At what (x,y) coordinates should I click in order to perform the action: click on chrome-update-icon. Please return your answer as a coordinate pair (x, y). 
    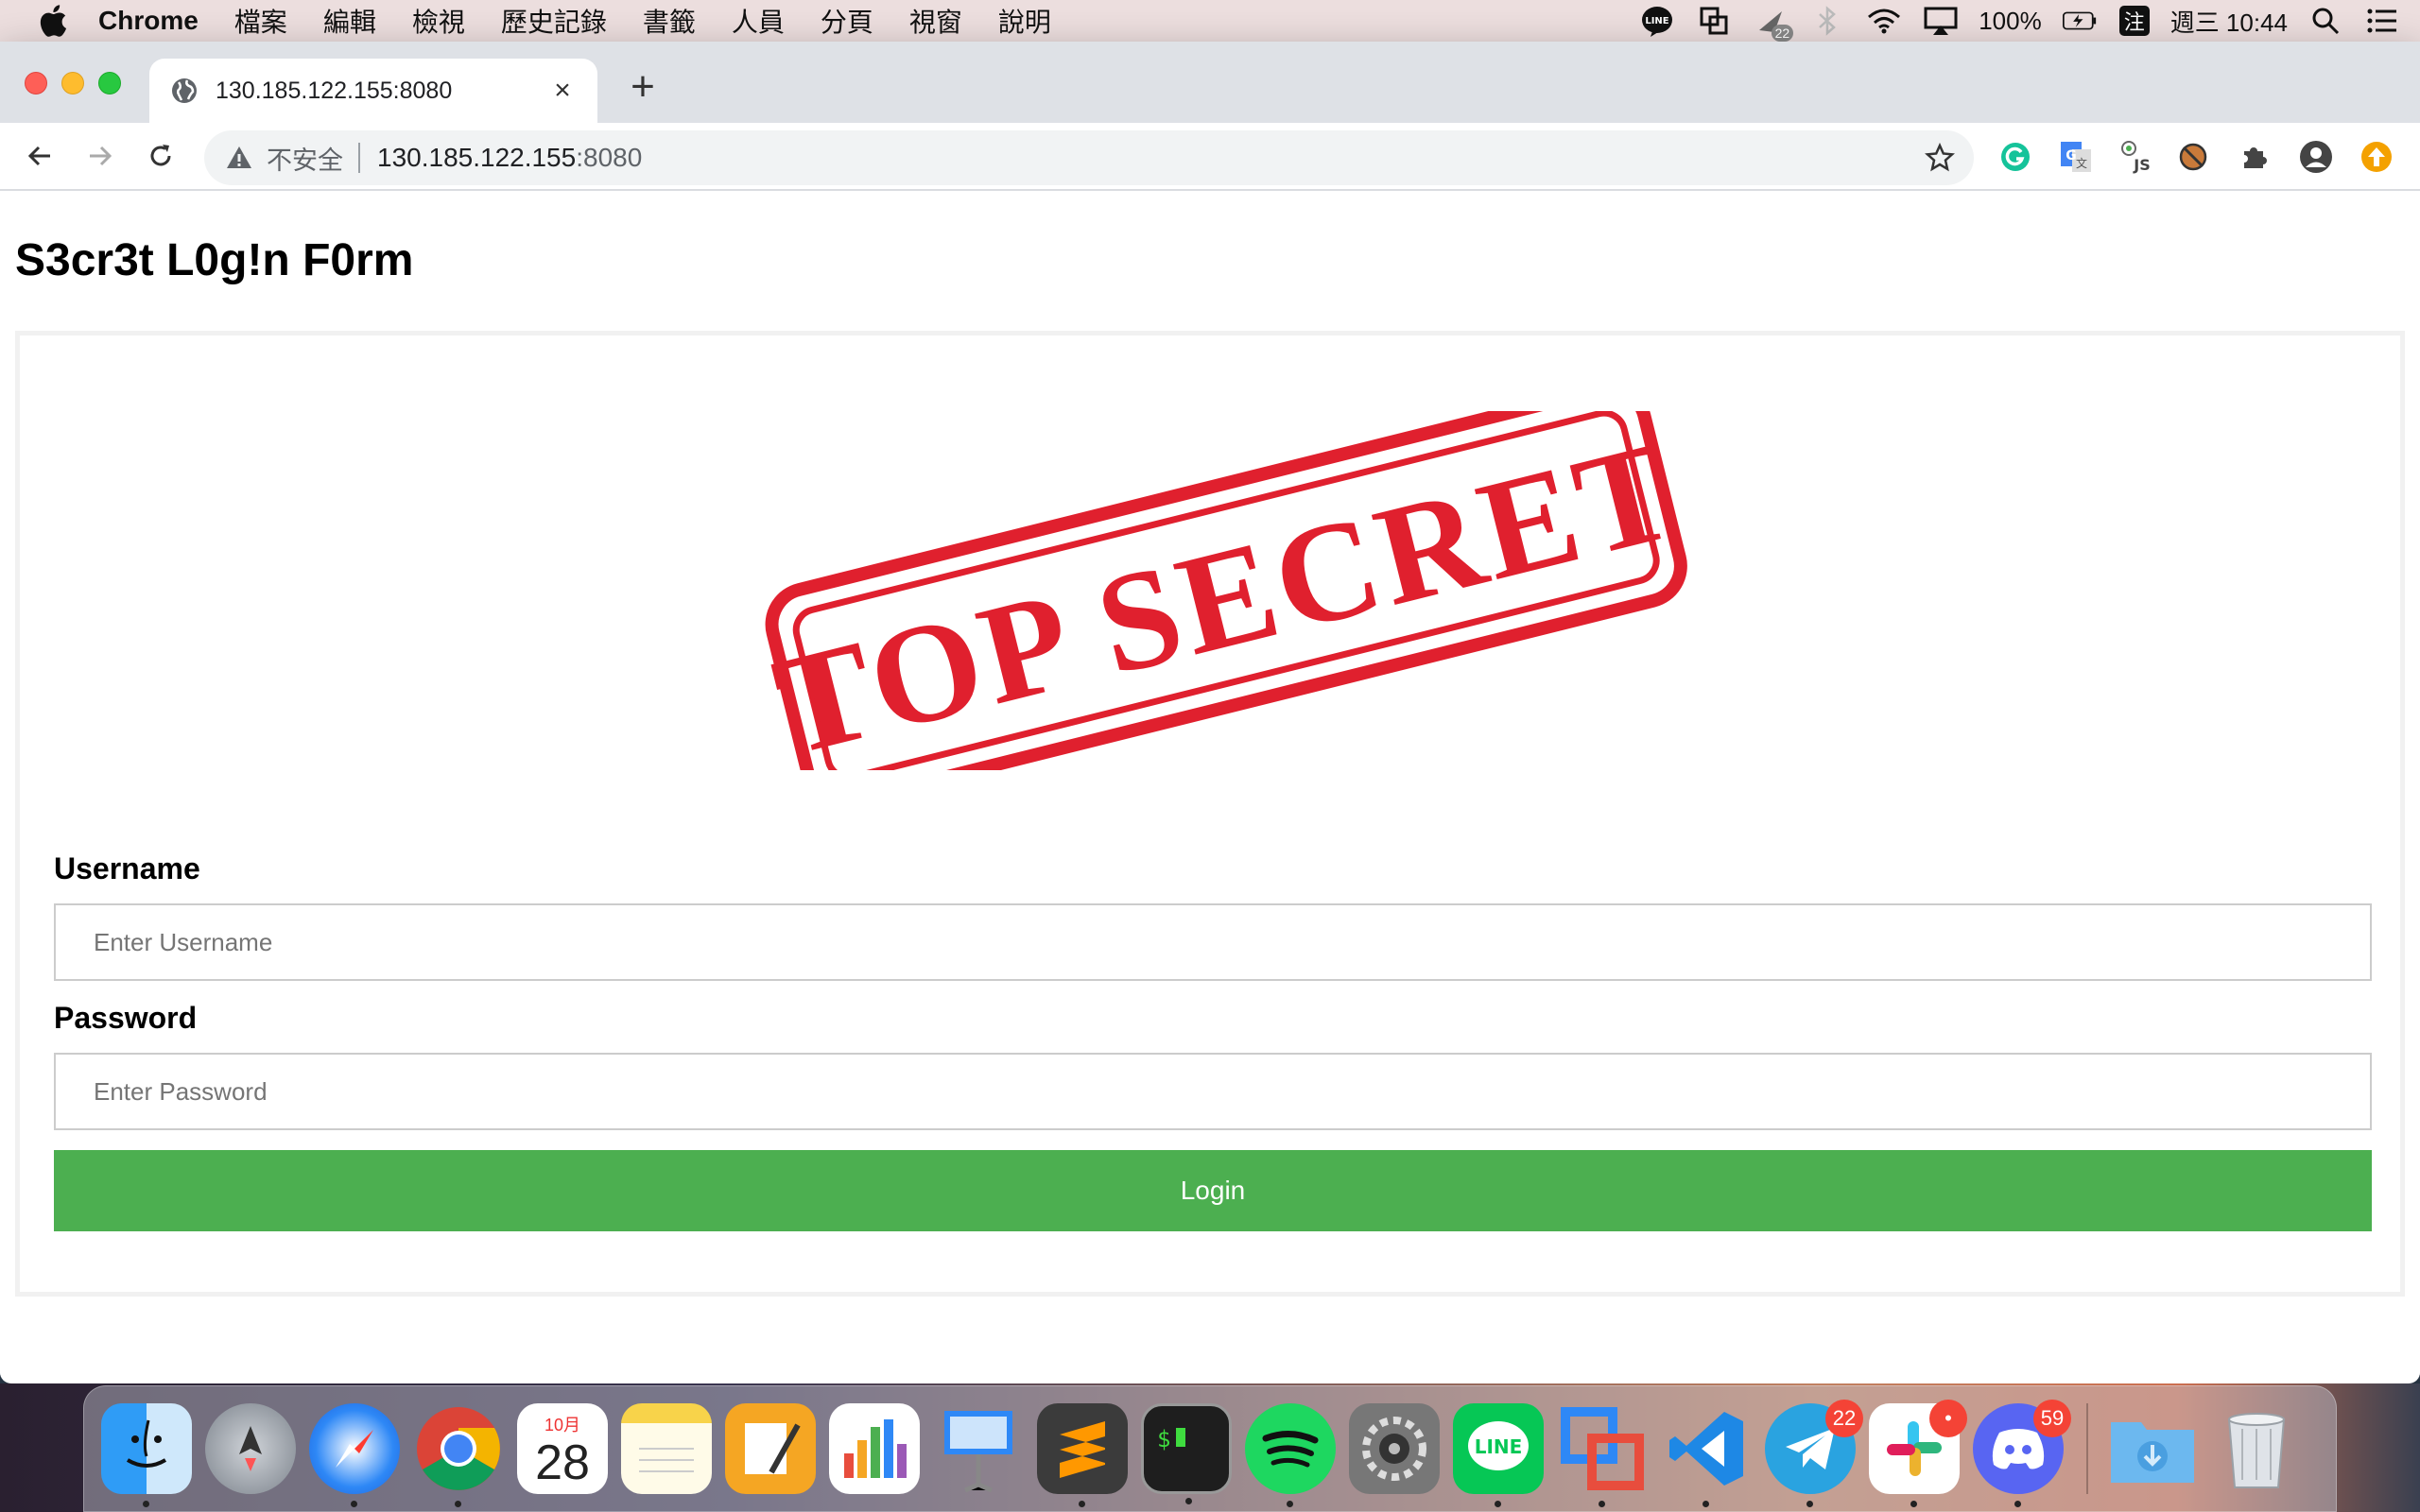
    Looking at the image, I should click on (2377, 157).